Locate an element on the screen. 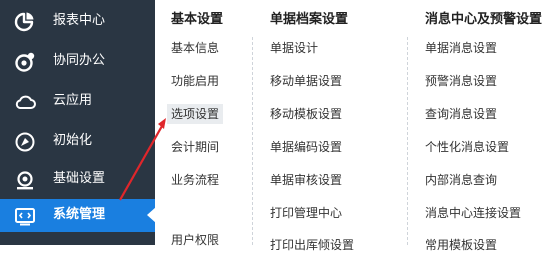  sidebar-item-initialize: 初始化 is located at coordinates (77, 141).